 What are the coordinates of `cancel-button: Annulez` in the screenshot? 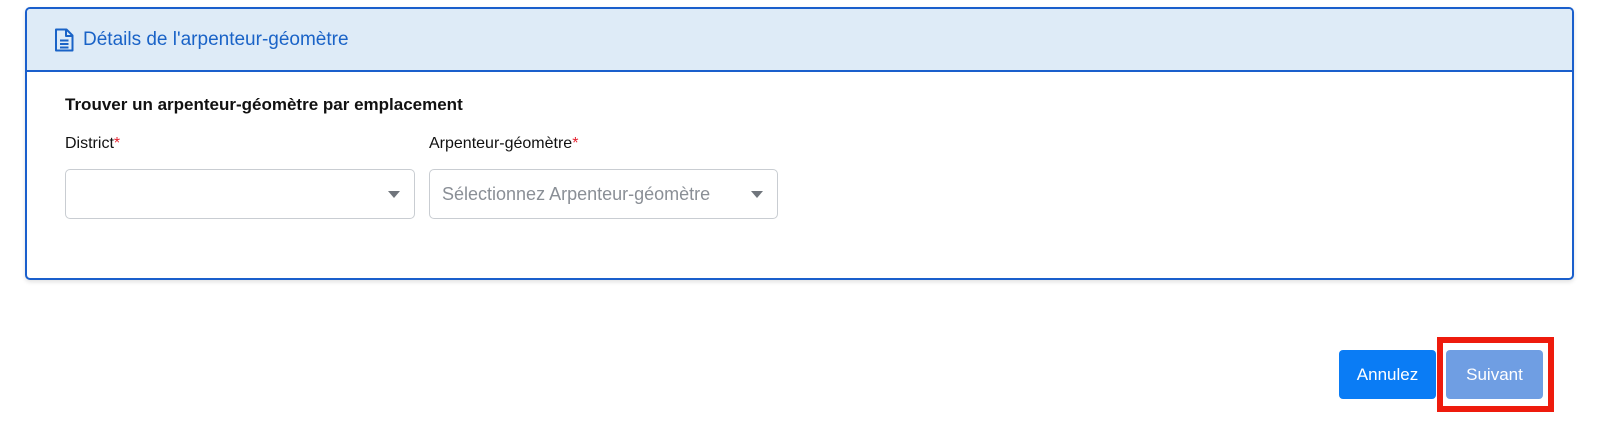 It's located at (1387, 374).